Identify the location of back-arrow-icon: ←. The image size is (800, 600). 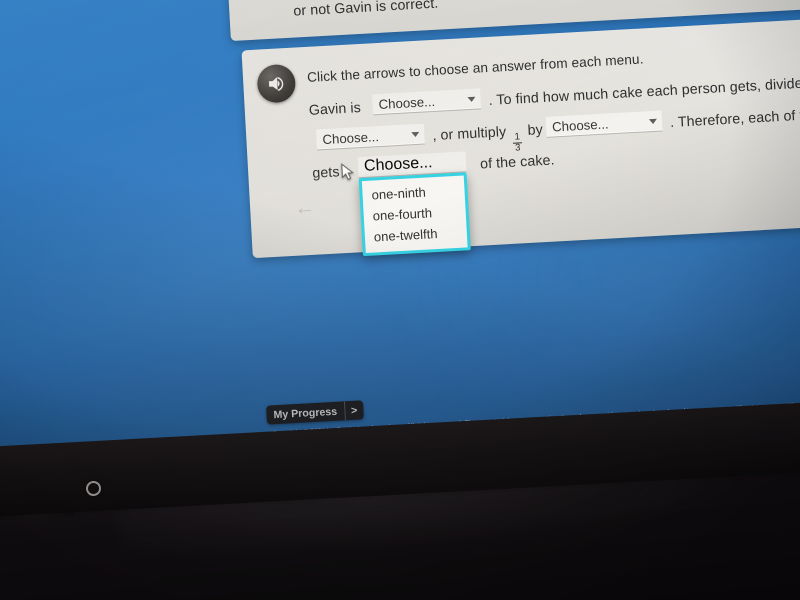
(305, 208).